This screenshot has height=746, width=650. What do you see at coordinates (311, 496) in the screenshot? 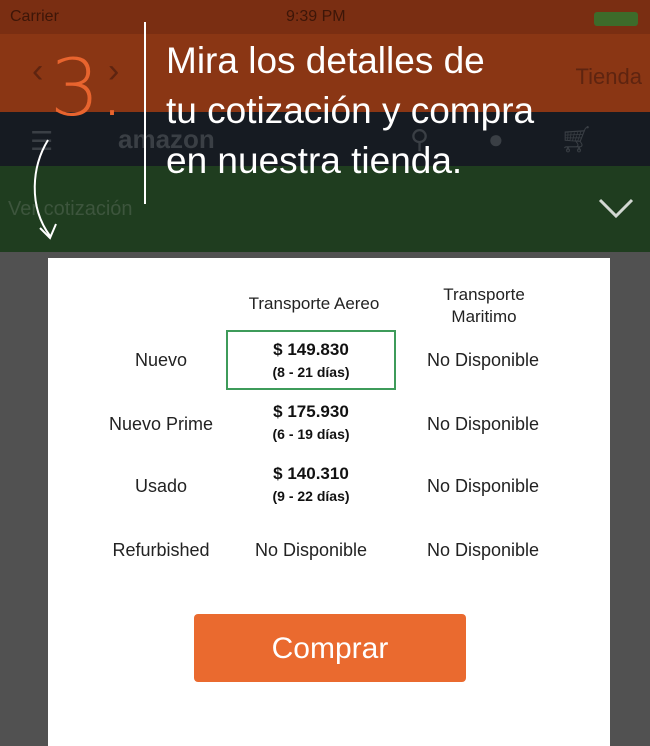
I see `delivery-days: (9 - 22 días)` at bounding box center [311, 496].